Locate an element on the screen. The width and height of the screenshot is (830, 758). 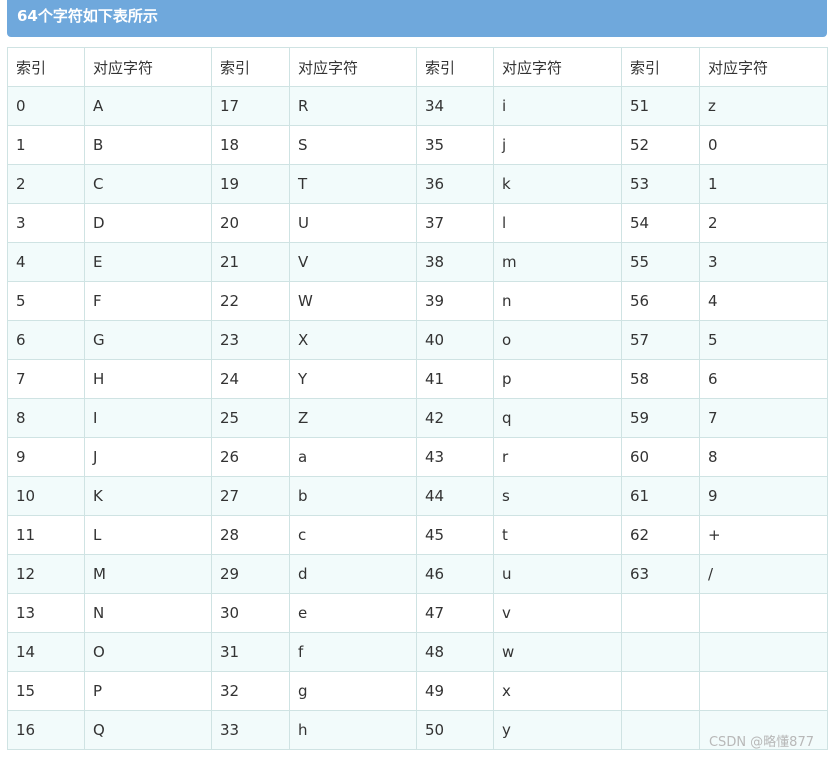
table-row: 10 K 27 b 44 s 61 9 is located at coordinates (417, 496).